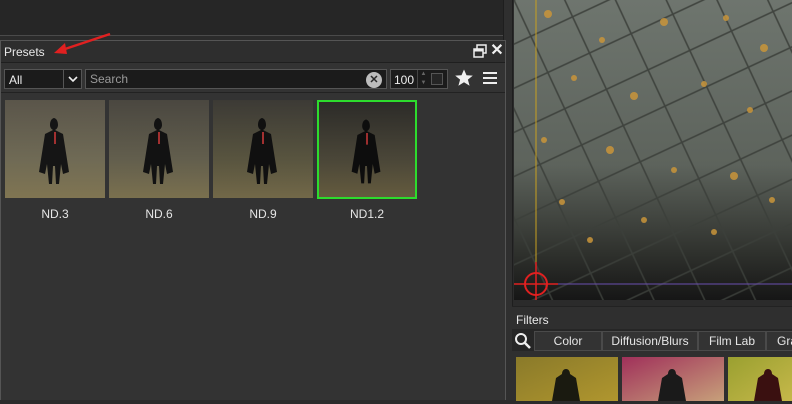 Image resolution: width=792 pixels, height=404 pixels. What do you see at coordinates (464, 78) in the screenshot?
I see `star-icon` at bounding box center [464, 78].